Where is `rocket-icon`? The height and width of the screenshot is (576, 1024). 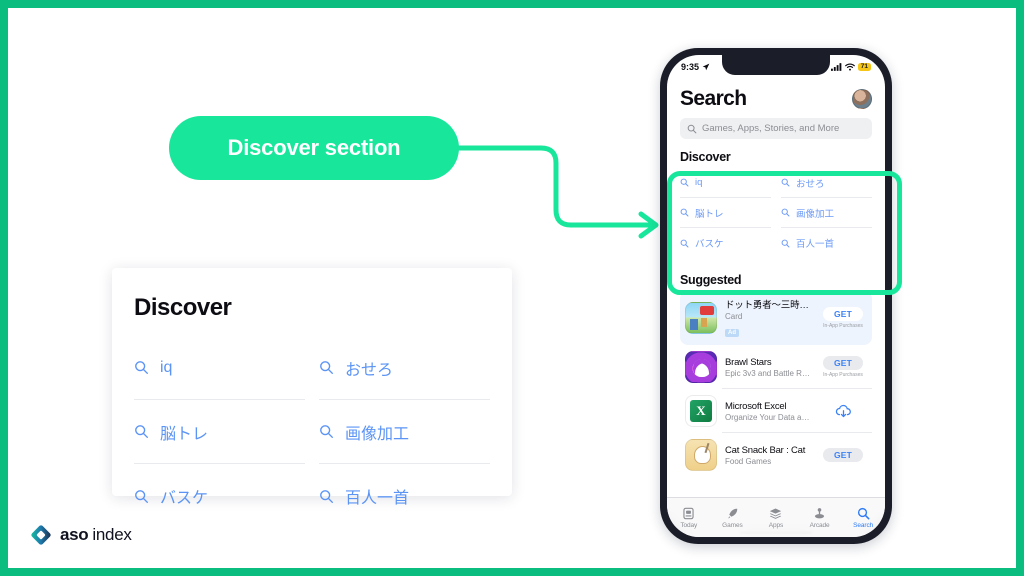
rocket-icon is located at coordinates (733, 513).